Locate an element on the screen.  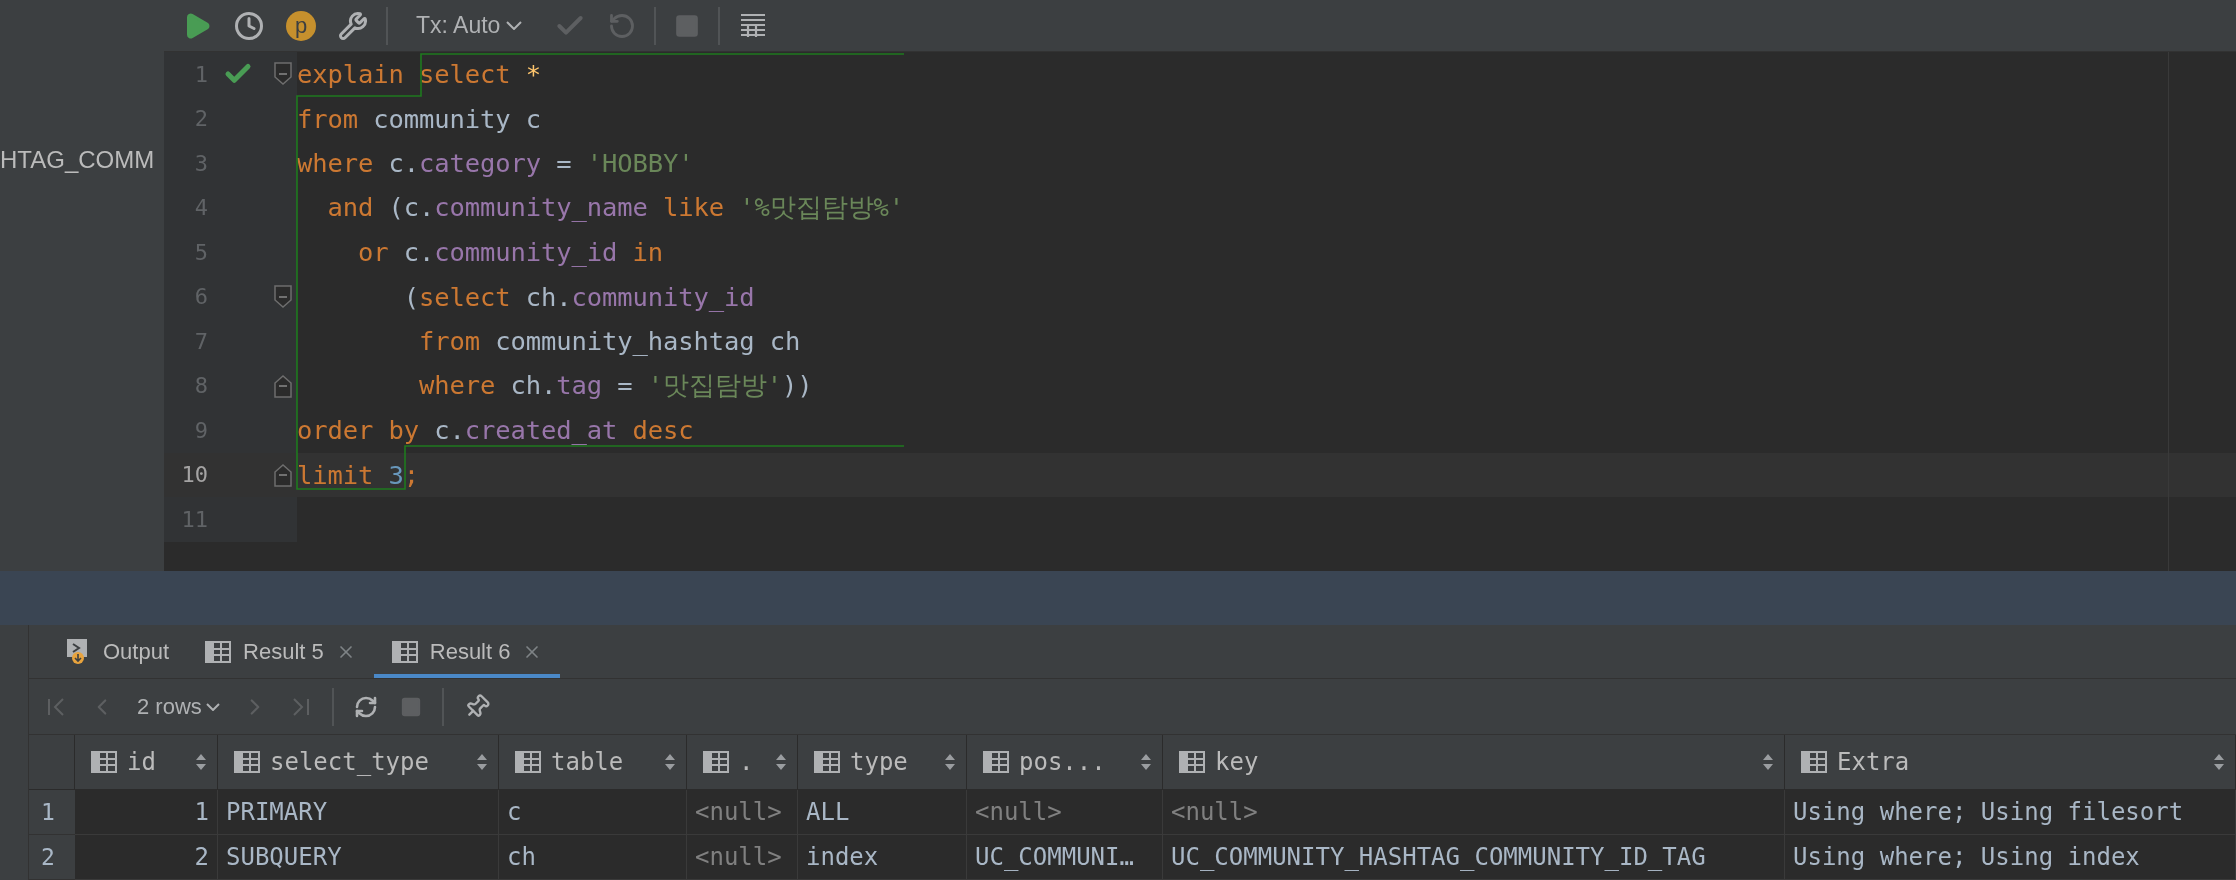
result-tab: Output is located at coordinates (117, 651).